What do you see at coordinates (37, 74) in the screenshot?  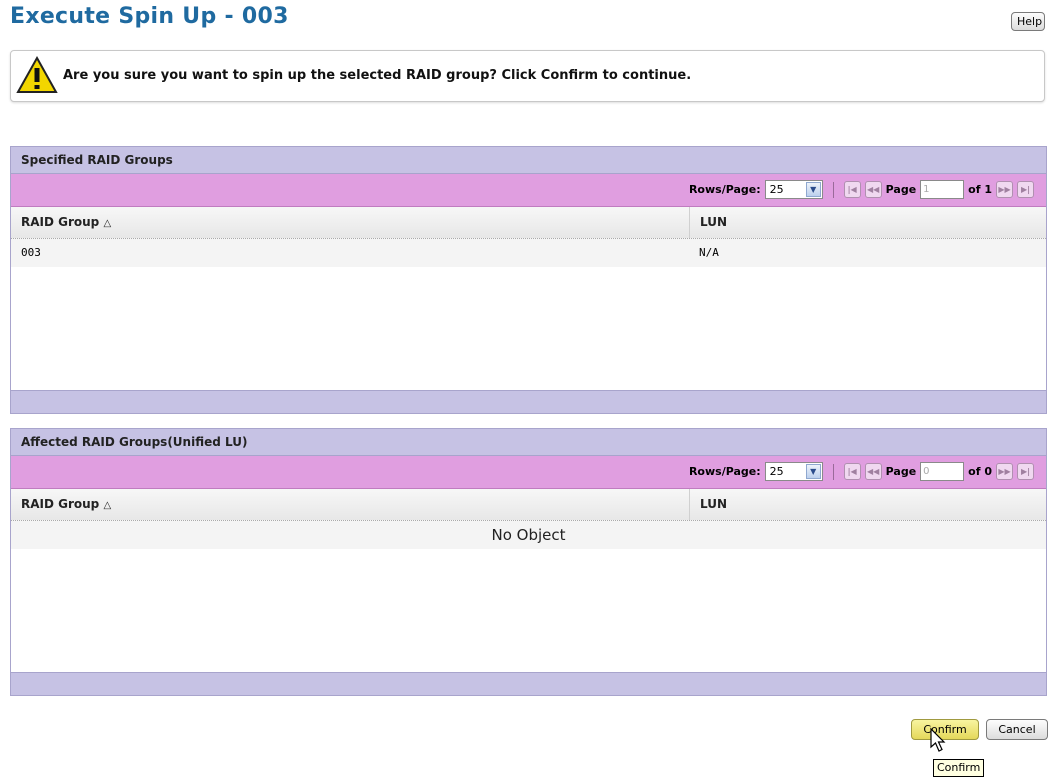 I see `warning-icon` at bounding box center [37, 74].